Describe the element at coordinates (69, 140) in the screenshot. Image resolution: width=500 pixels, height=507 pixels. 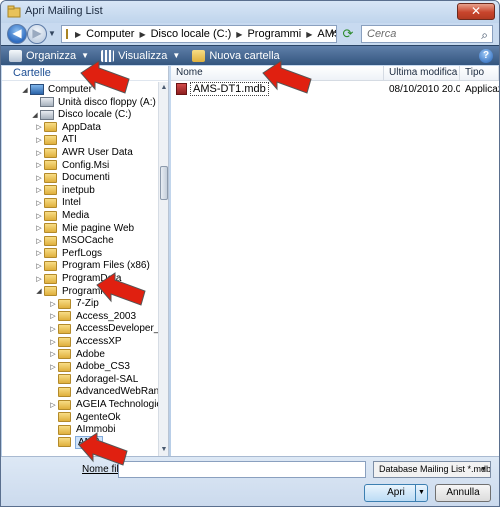
I see `tree-item-label: ATI` at that location.